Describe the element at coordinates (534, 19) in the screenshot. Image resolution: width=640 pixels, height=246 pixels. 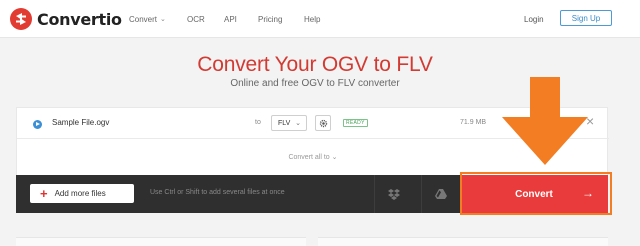
I see `login-link: Login` at that location.